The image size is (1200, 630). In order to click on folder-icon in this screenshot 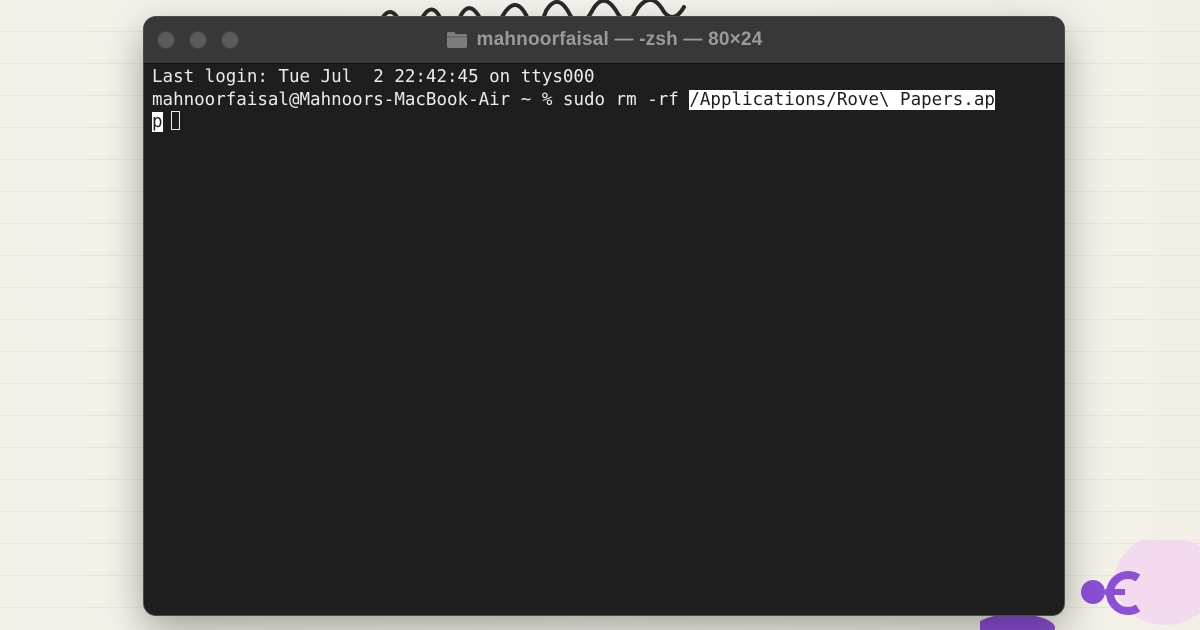, I will do `click(456, 40)`.